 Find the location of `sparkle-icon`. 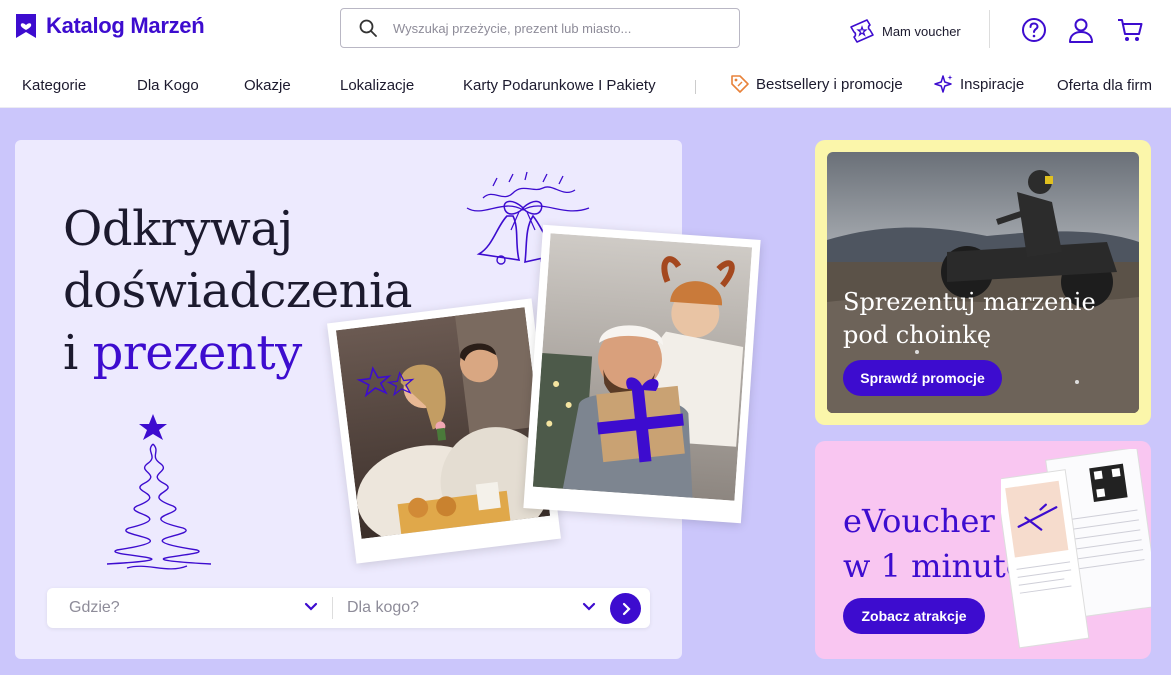

sparkle-icon is located at coordinates (943, 84).